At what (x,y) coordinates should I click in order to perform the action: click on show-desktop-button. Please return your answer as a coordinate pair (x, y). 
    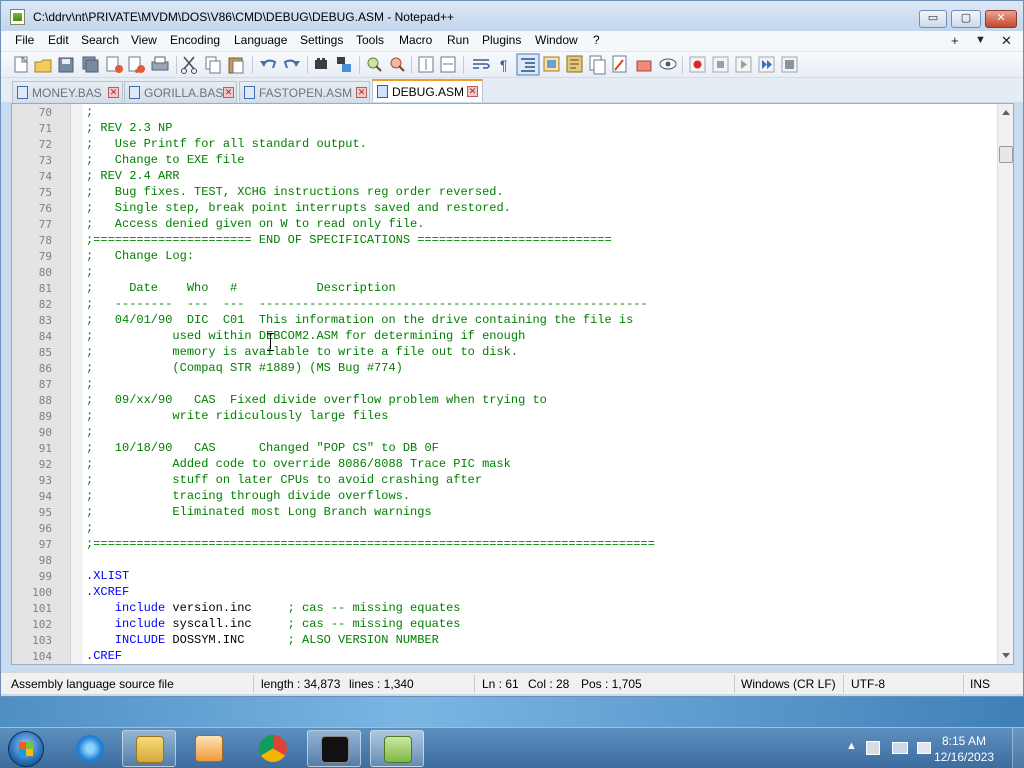
    Looking at the image, I should click on (1018, 748).